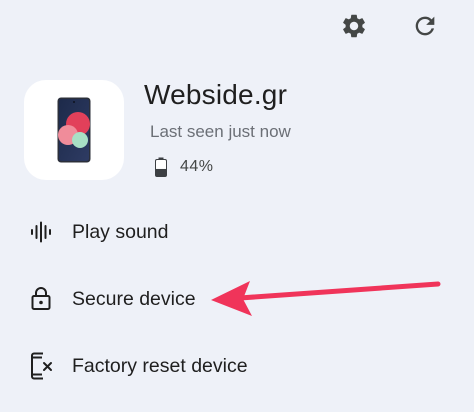  I want to click on play-sound-action: Play sound, so click(97, 232).